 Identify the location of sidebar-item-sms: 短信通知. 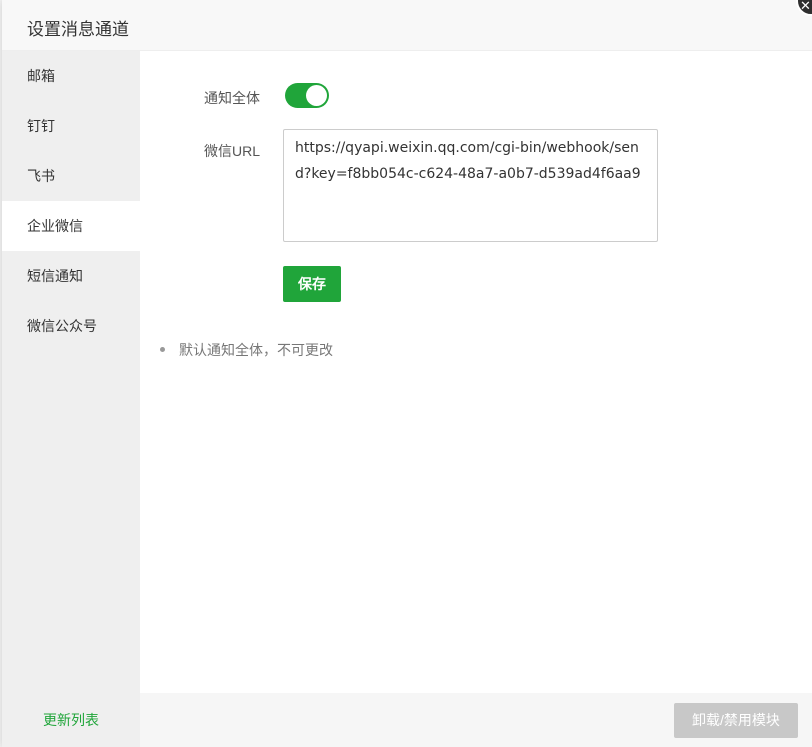
(71, 276).